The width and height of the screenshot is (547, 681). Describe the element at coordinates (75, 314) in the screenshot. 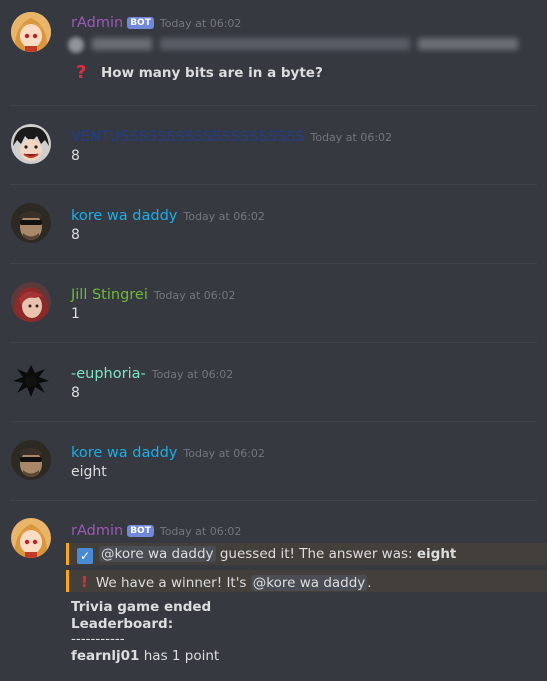

I see `message-text: 1` at that location.